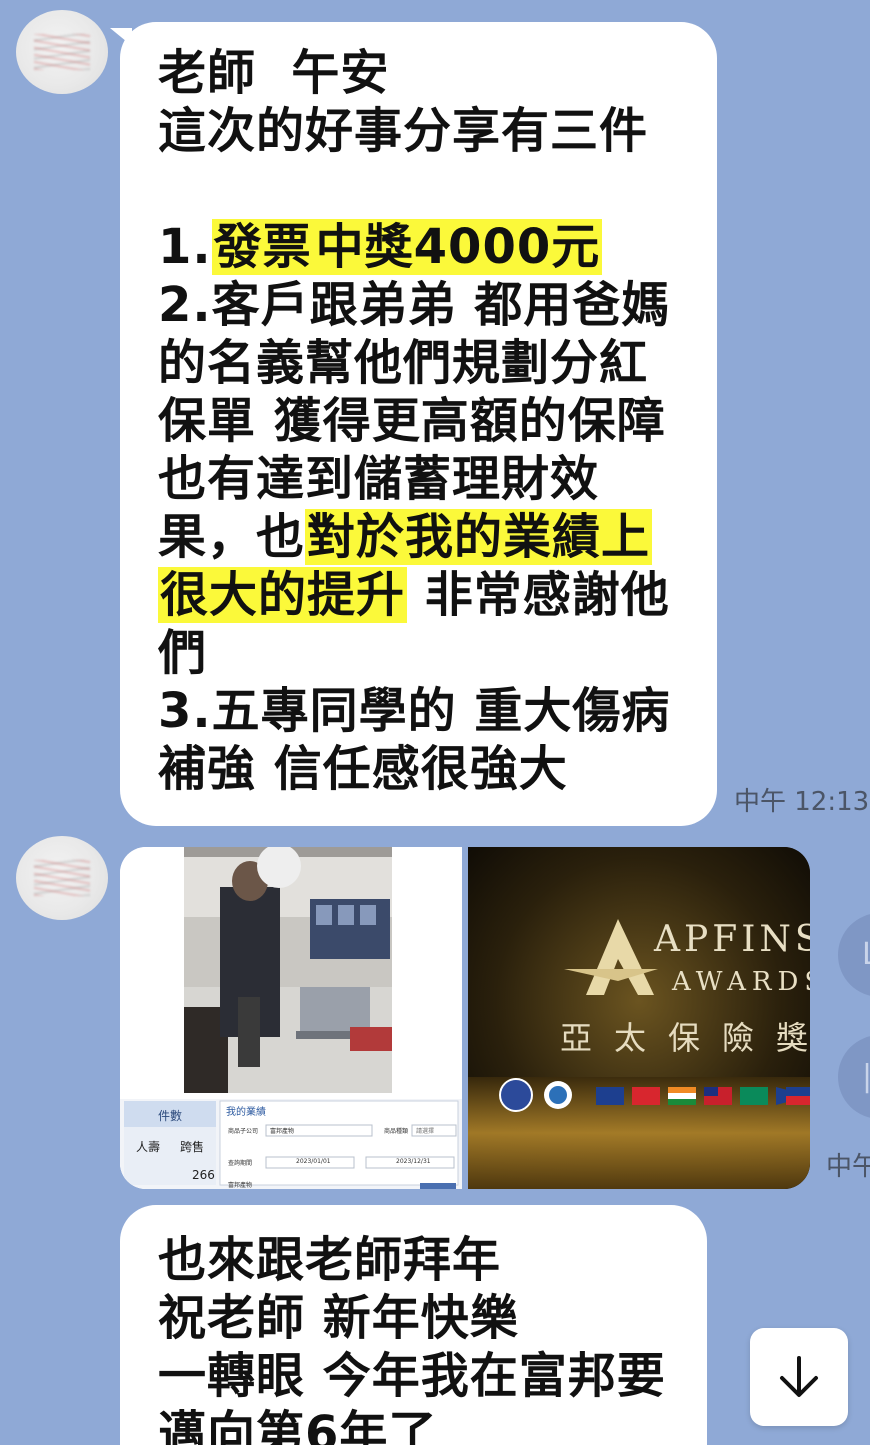  I want to click on message-line: 也來跟老師拜年, so click(432, 1260).